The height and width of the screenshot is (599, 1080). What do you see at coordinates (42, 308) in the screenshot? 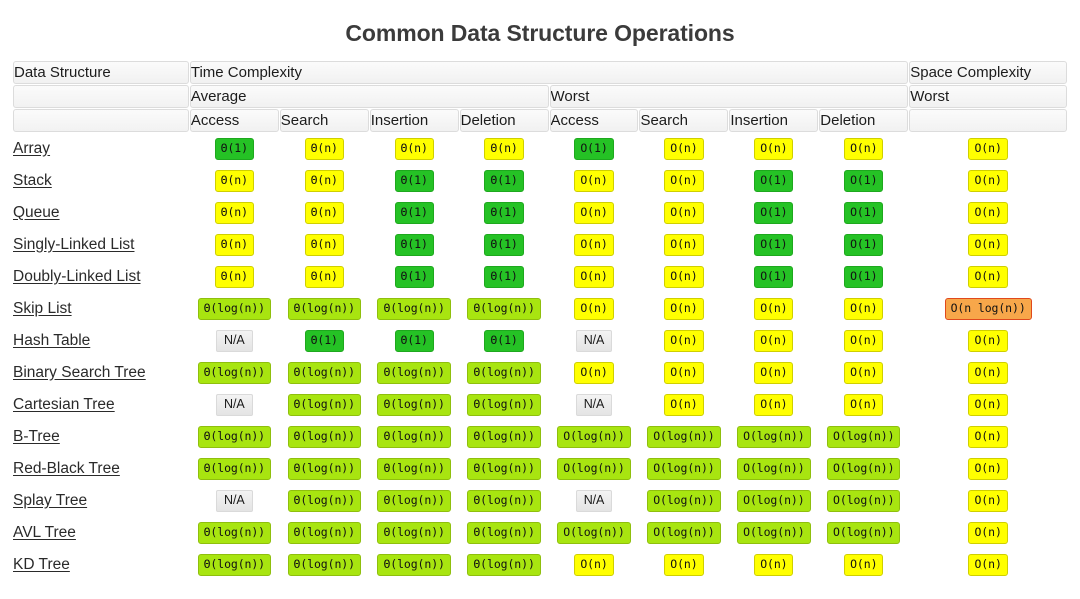
I see `data-structure-link: Skip List` at bounding box center [42, 308].